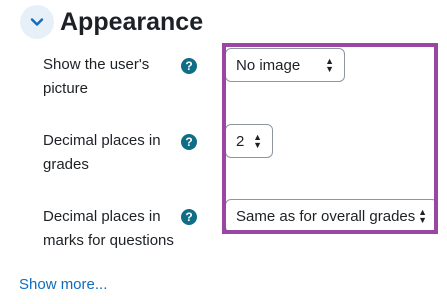 This screenshot has height=304, width=447. What do you see at coordinates (249, 141) in the screenshot?
I see `decimal-places-grades-select: 2 ▲ ▼` at bounding box center [249, 141].